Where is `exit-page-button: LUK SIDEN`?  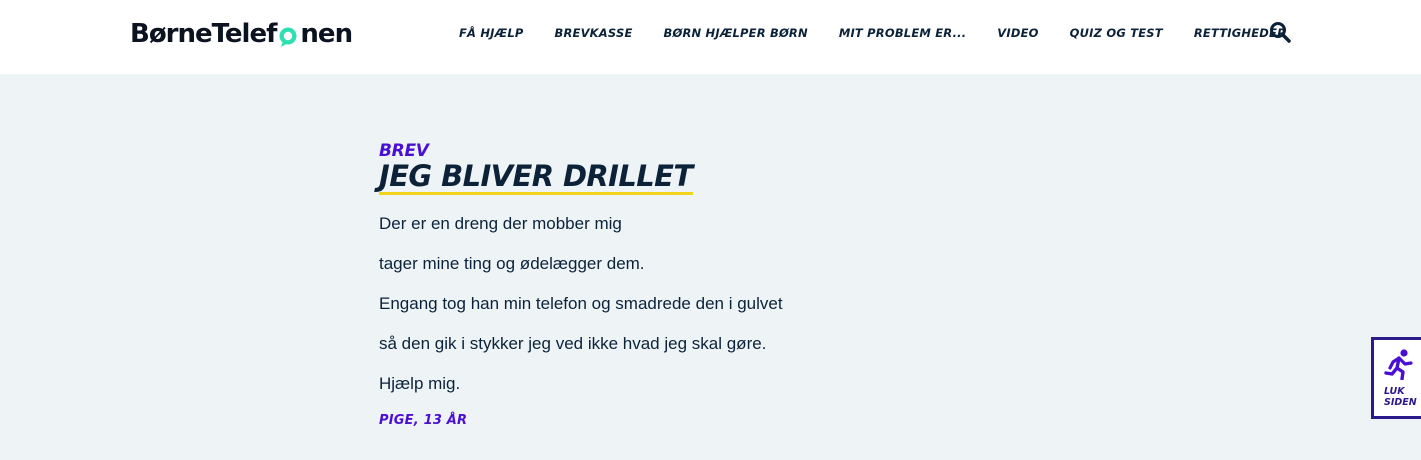 exit-page-button: LUK SIDEN is located at coordinates (1396, 378).